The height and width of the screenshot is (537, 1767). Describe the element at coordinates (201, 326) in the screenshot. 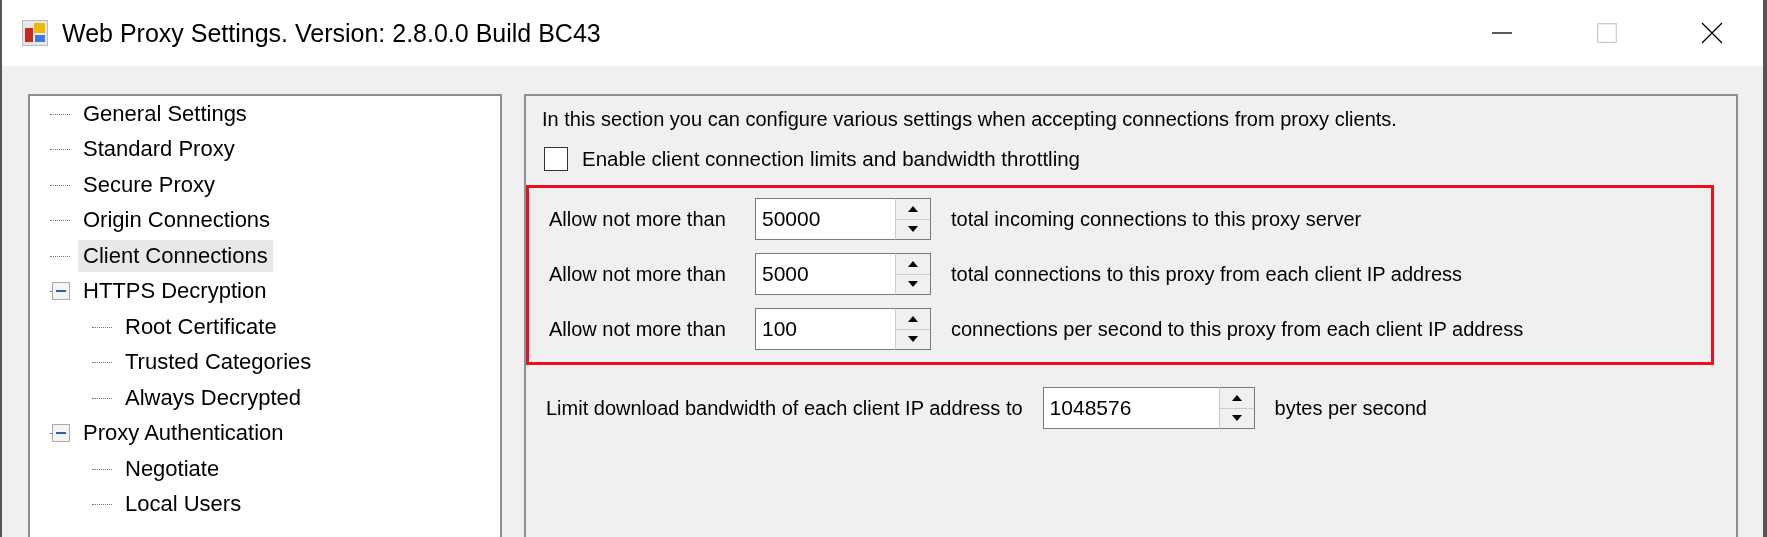

I see `tree-item: Root Certificate` at that location.